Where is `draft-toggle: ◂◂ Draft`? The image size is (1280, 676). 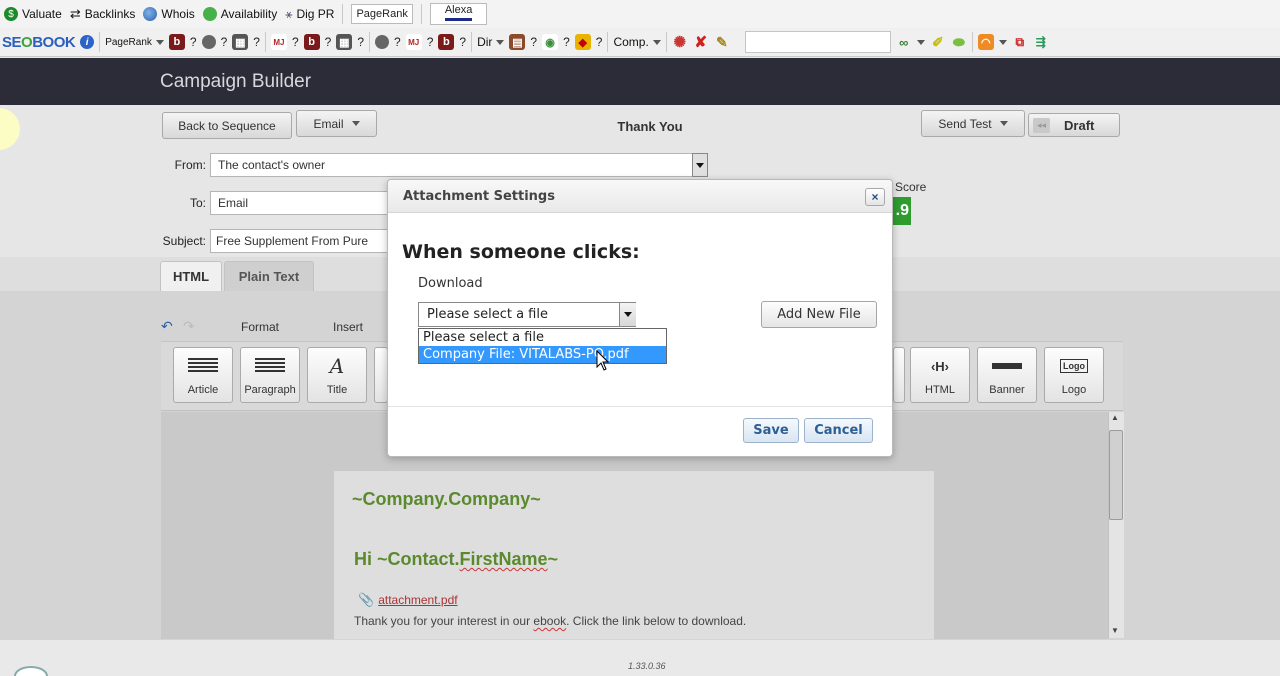 draft-toggle: ◂◂ Draft is located at coordinates (1074, 125).